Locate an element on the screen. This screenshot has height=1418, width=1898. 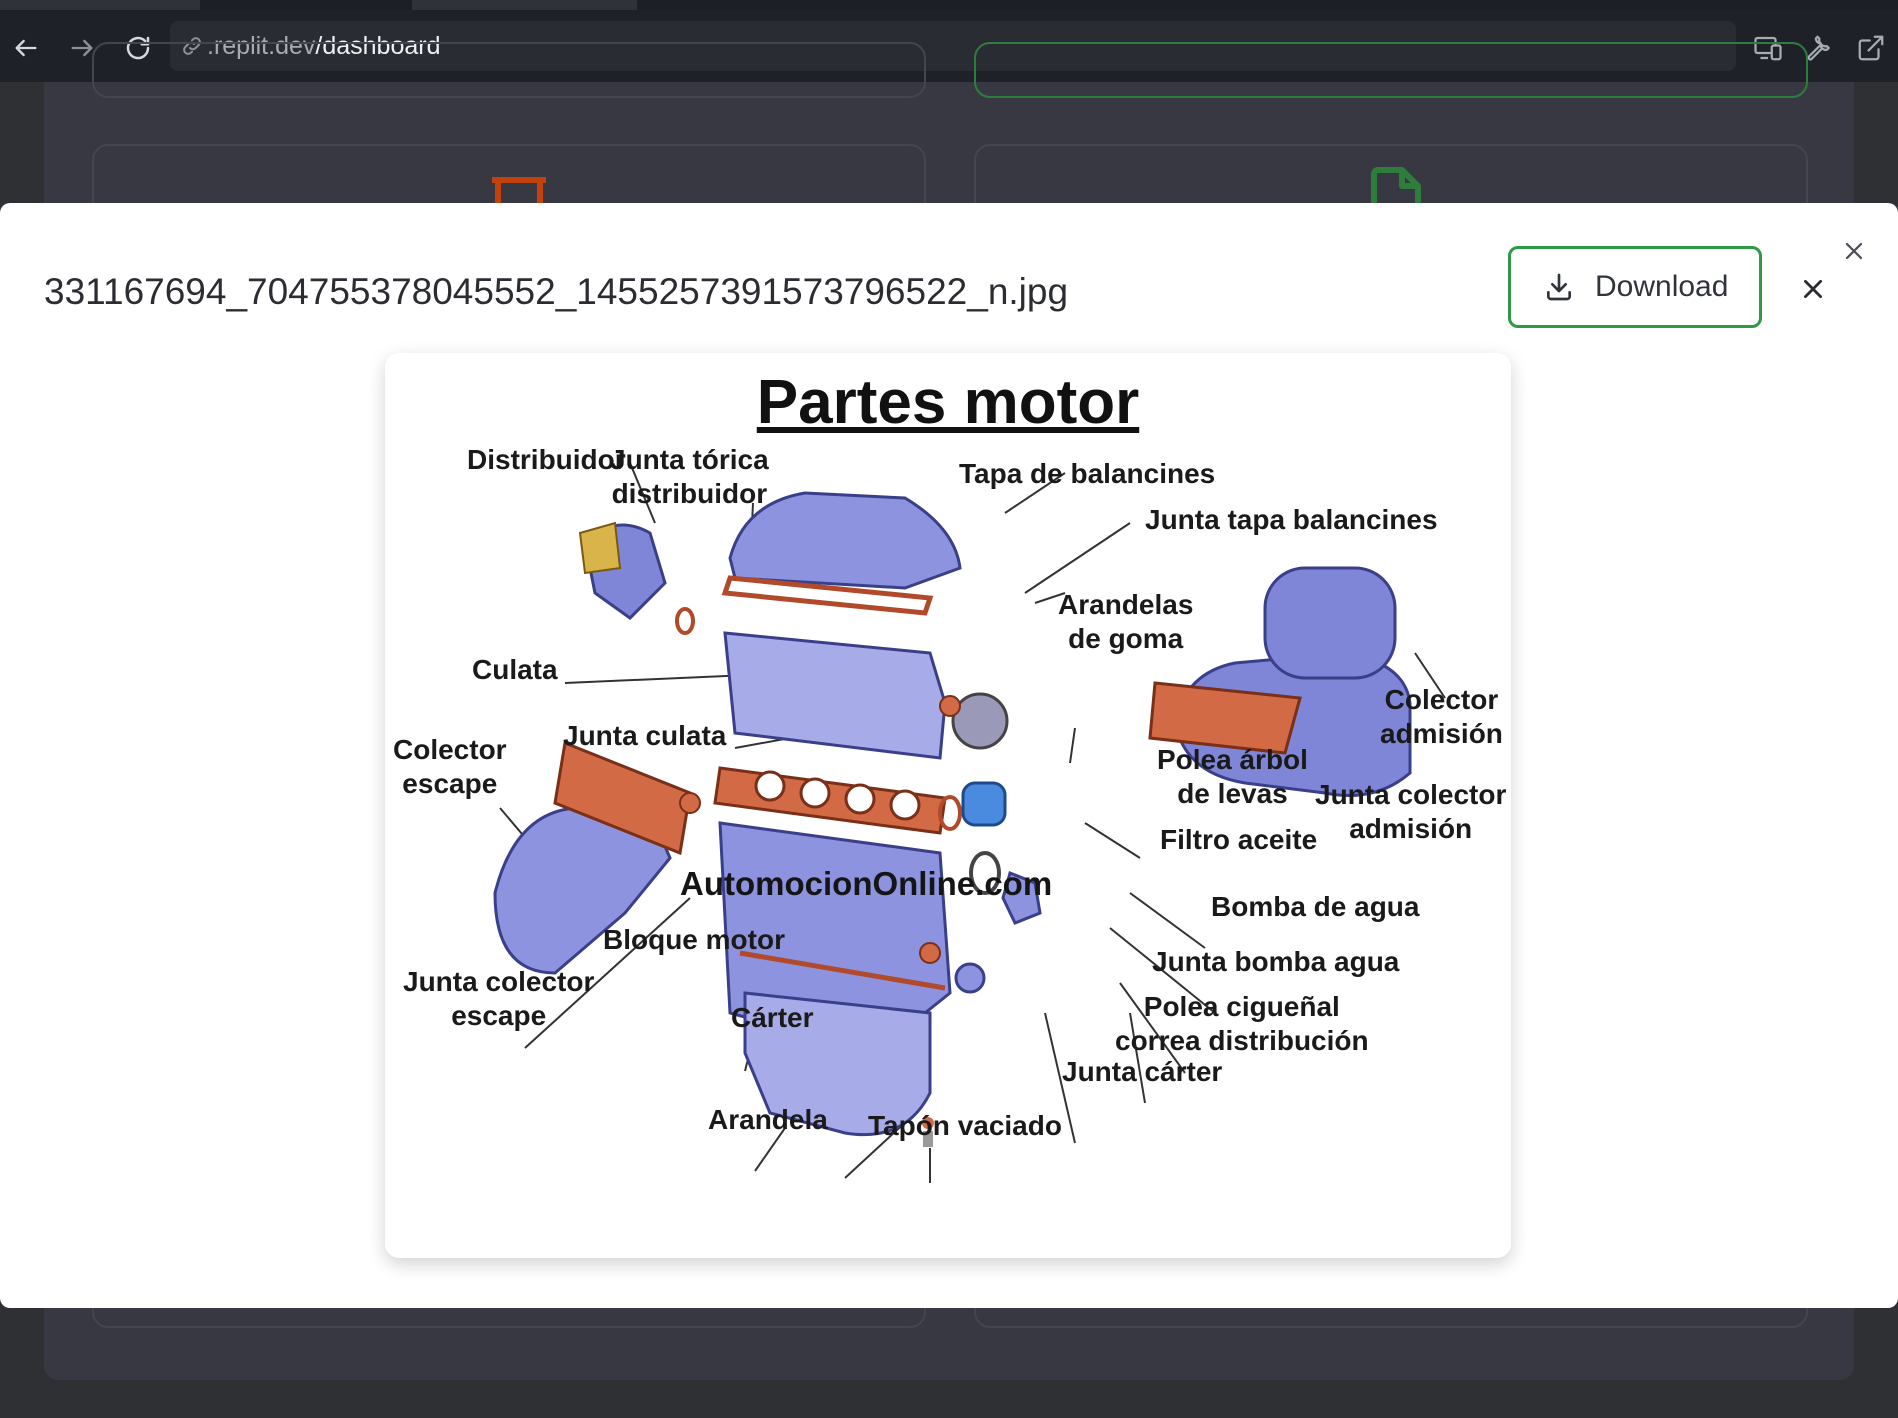
label-junta-tapa: Junta tapa balancines is located at coordinates (1291, 519).